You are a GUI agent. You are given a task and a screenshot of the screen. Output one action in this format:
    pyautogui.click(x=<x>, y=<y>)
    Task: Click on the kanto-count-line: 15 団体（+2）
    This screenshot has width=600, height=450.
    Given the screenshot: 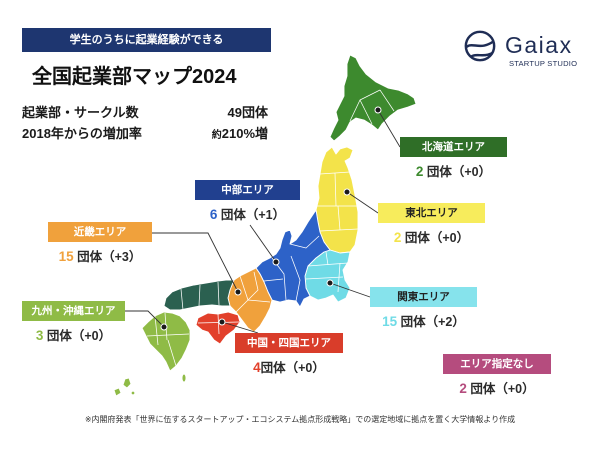 What is the action you would take?
    pyautogui.click(x=423, y=322)
    